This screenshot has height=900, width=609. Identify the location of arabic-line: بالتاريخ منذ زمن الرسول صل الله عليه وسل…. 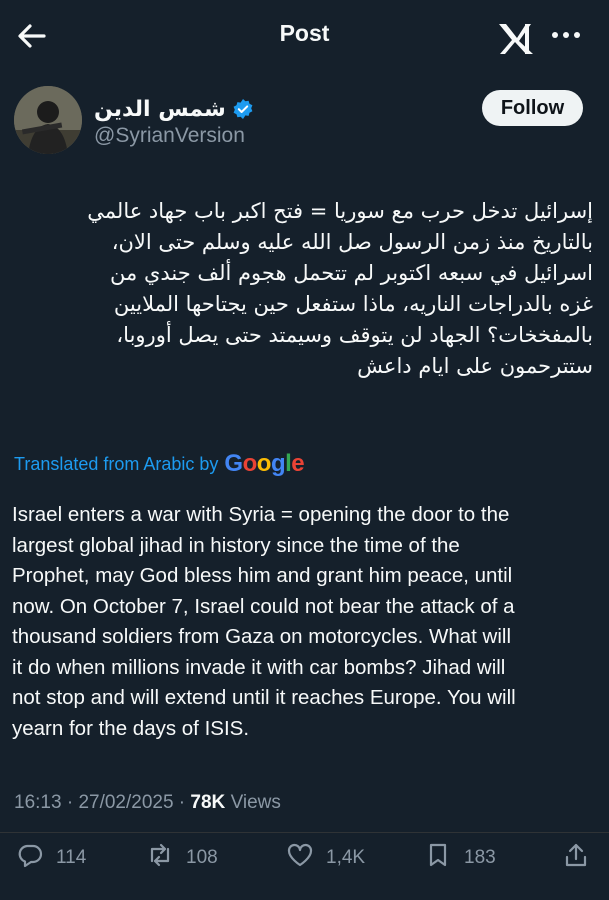
(352, 242).